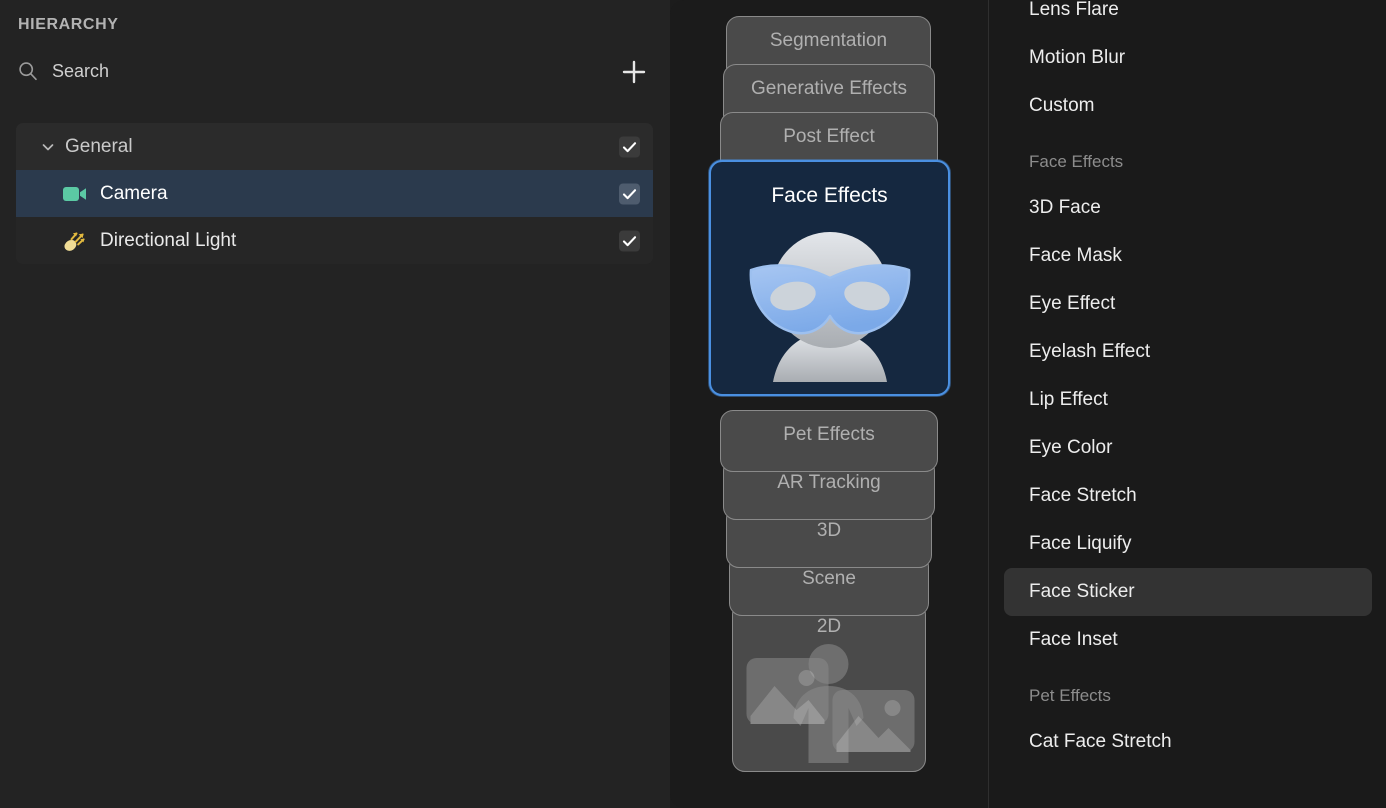 The image size is (1386, 808). Describe the element at coordinates (1188, 106) in the screenshot. I see `list-item: Custom` at that location.